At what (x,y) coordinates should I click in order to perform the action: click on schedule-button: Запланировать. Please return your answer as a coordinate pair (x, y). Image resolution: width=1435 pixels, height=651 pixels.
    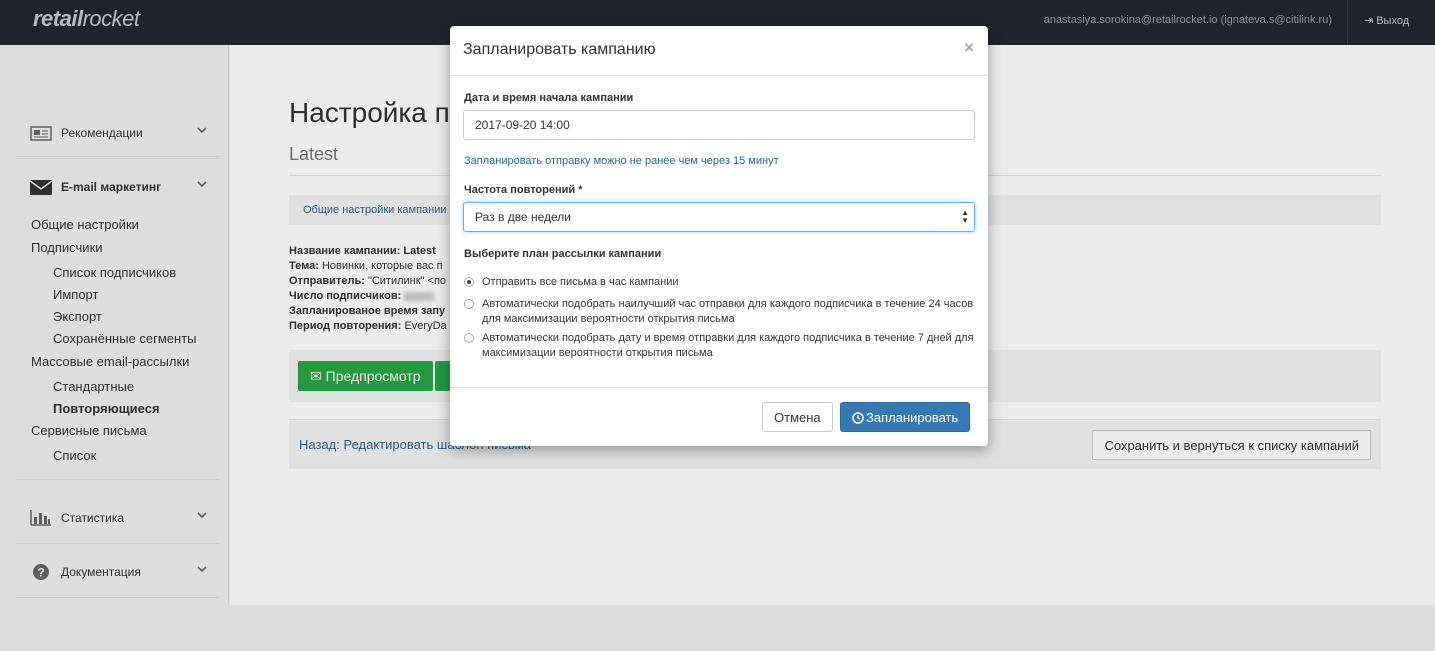
    Looking at the image, I should click on (905, 417).